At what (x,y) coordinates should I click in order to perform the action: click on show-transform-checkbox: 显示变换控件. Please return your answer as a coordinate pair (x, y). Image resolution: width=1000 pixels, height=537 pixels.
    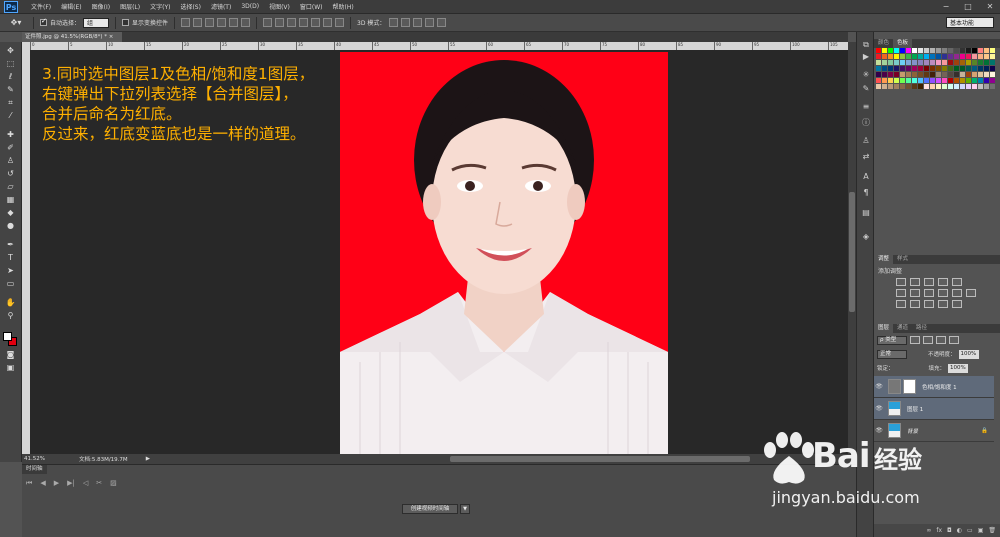
    Looking at the image, I should click on (145, 22).